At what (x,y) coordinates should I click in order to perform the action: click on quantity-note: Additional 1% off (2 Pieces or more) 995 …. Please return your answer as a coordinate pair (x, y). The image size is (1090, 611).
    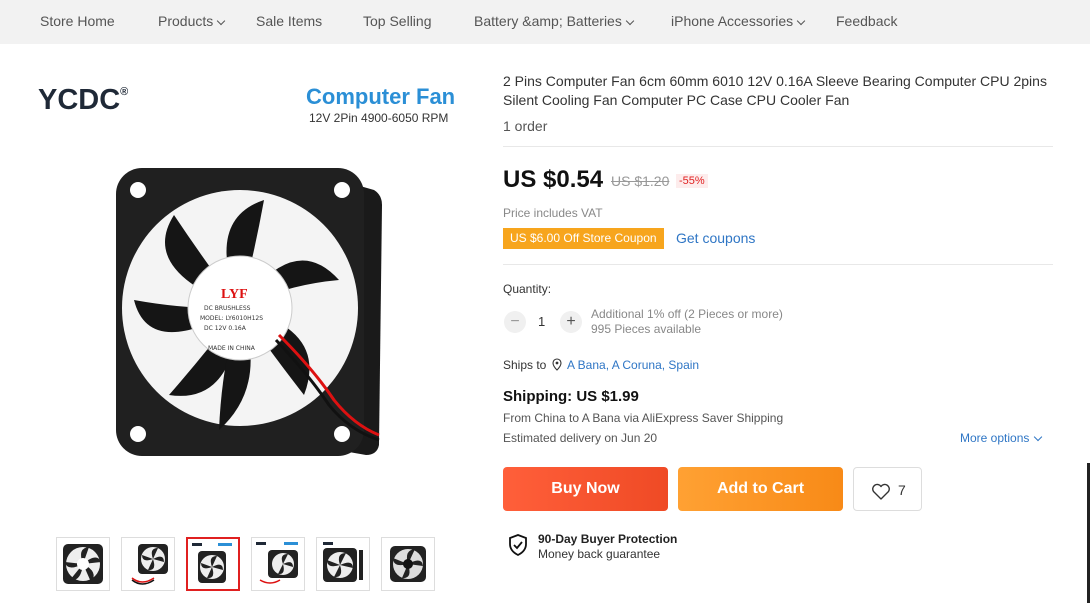
    Looking at the image, I should click on (687, 321).